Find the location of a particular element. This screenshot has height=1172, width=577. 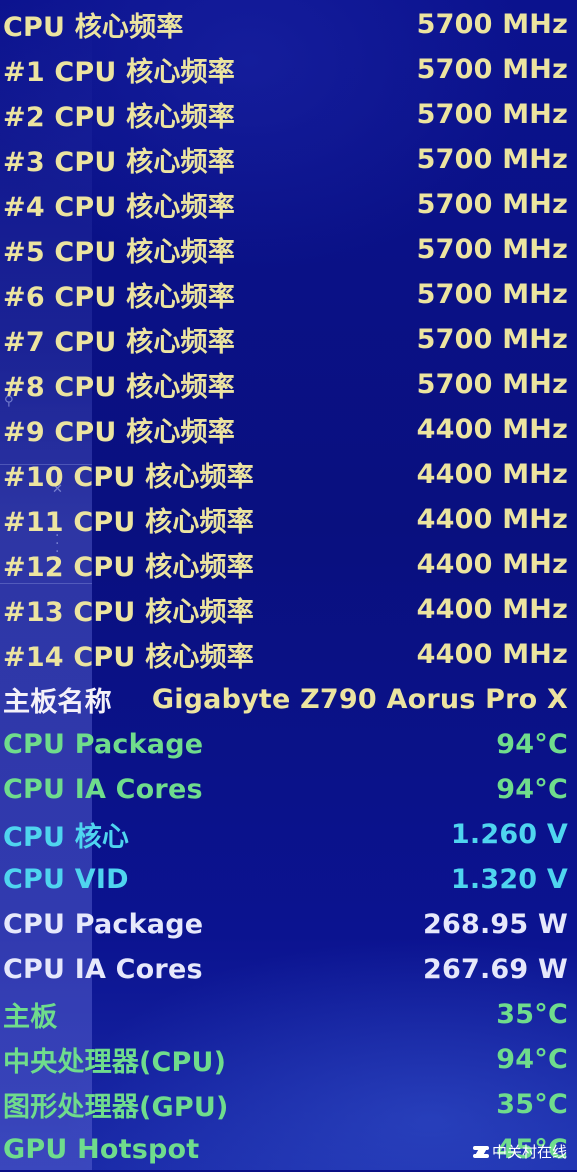

sensor-row: #10 CPU 核心频率 4400 MHz is located at coordinates (288, 474).